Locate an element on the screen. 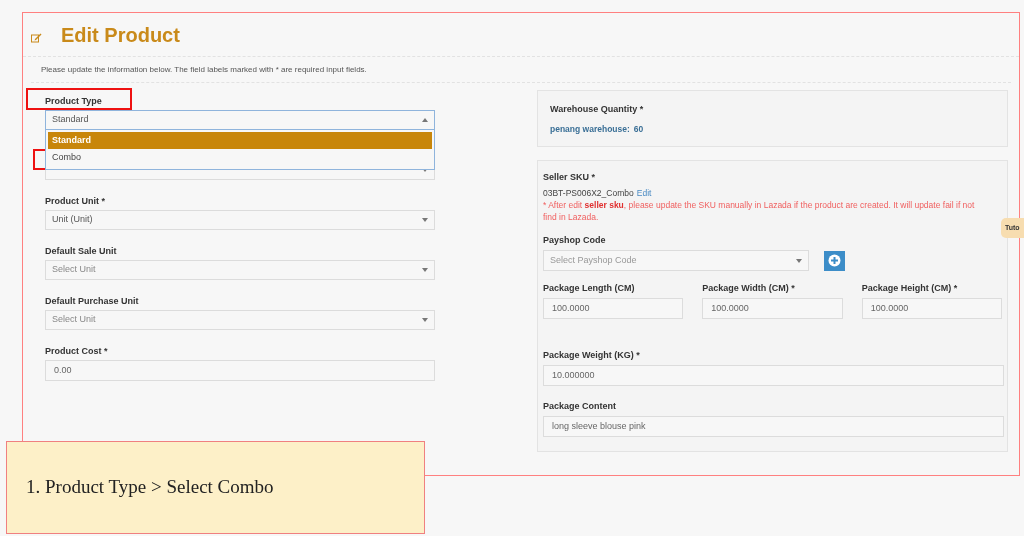  input-field: 10.000000 is located at coordinates (773, 375).